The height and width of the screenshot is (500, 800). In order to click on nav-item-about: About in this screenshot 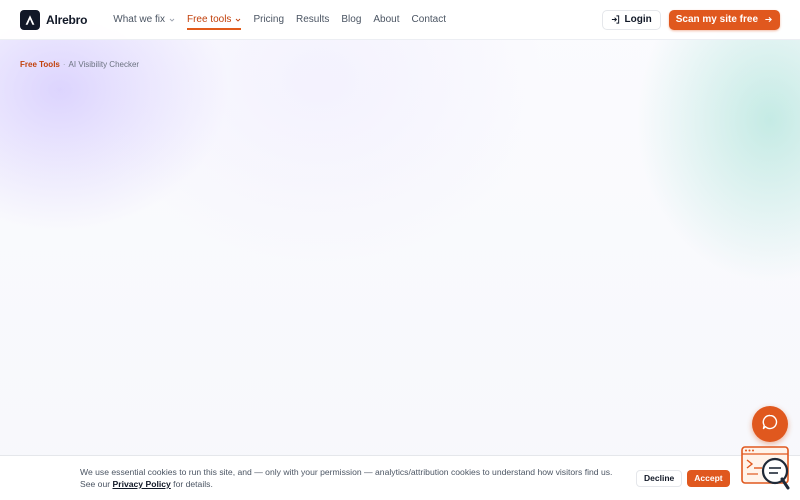, I will do `click(386, 20)`.